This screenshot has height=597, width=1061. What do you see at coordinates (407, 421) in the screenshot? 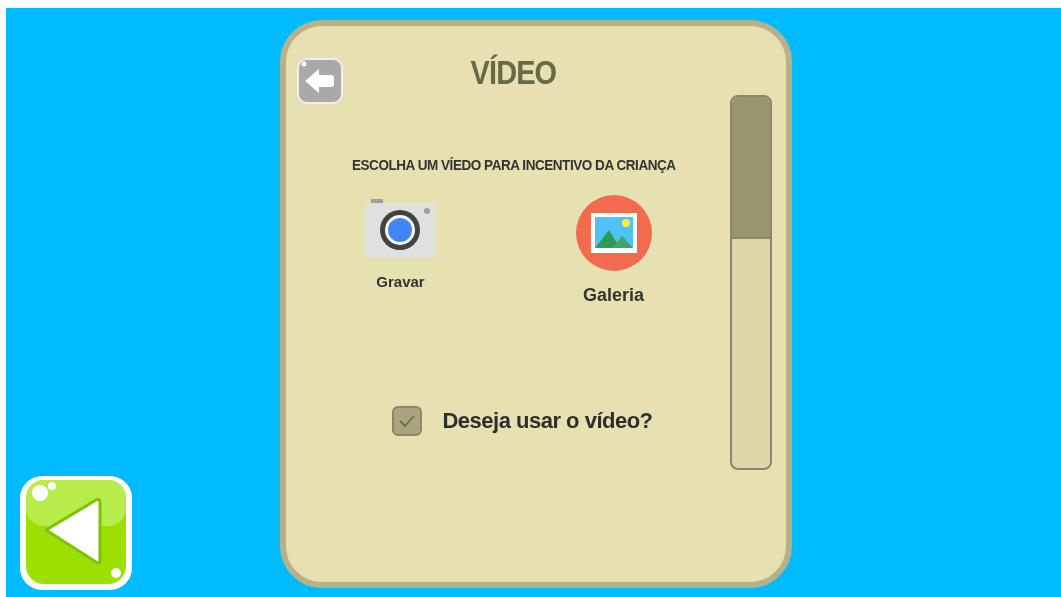
I see `checkbox` at bounding box center [407, 421].